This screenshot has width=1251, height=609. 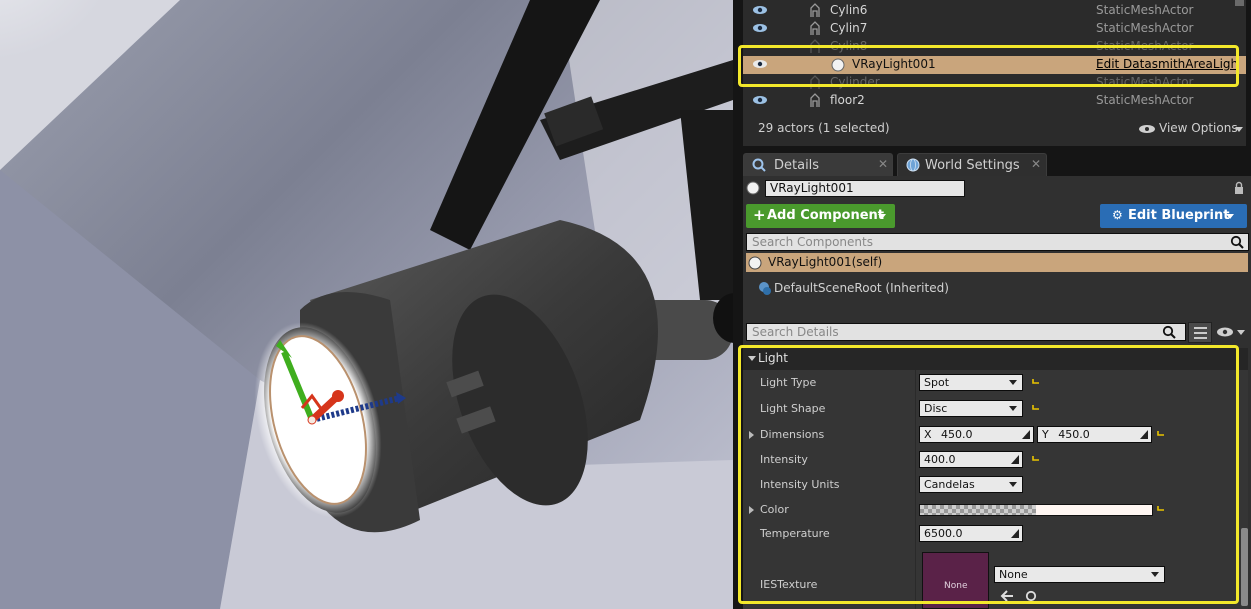 I want to click on outliner-scrollbar, so click(x=1239, y=3).